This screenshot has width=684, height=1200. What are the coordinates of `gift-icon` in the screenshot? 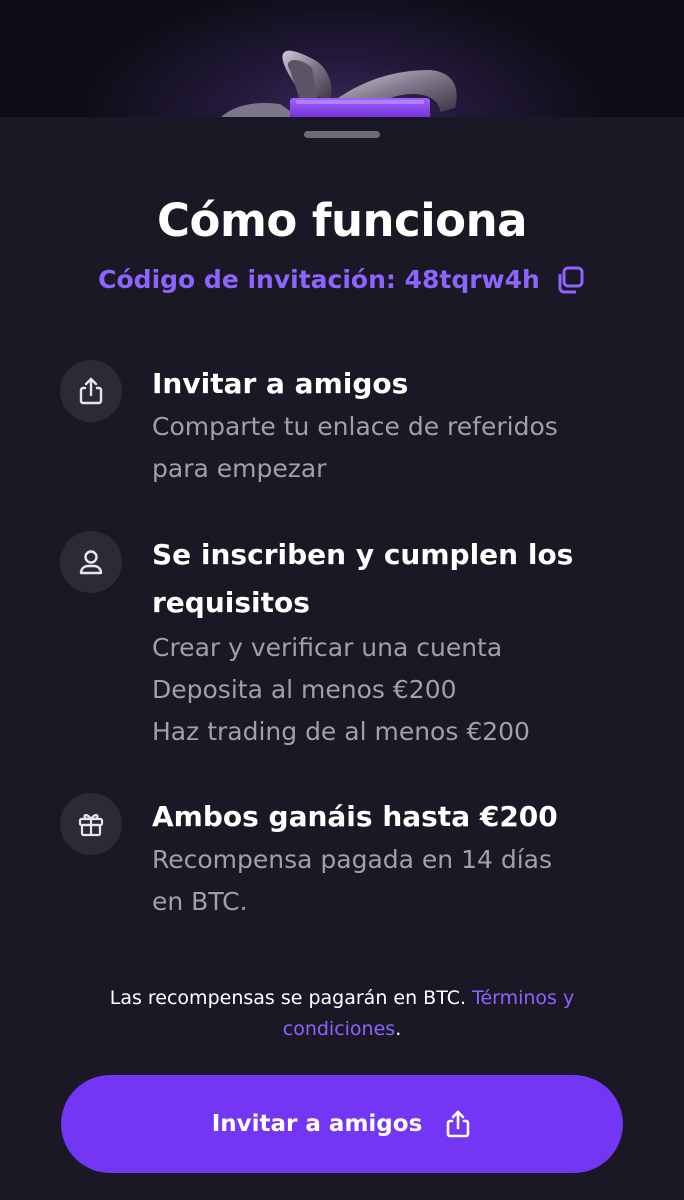 It's located at (91, 824).